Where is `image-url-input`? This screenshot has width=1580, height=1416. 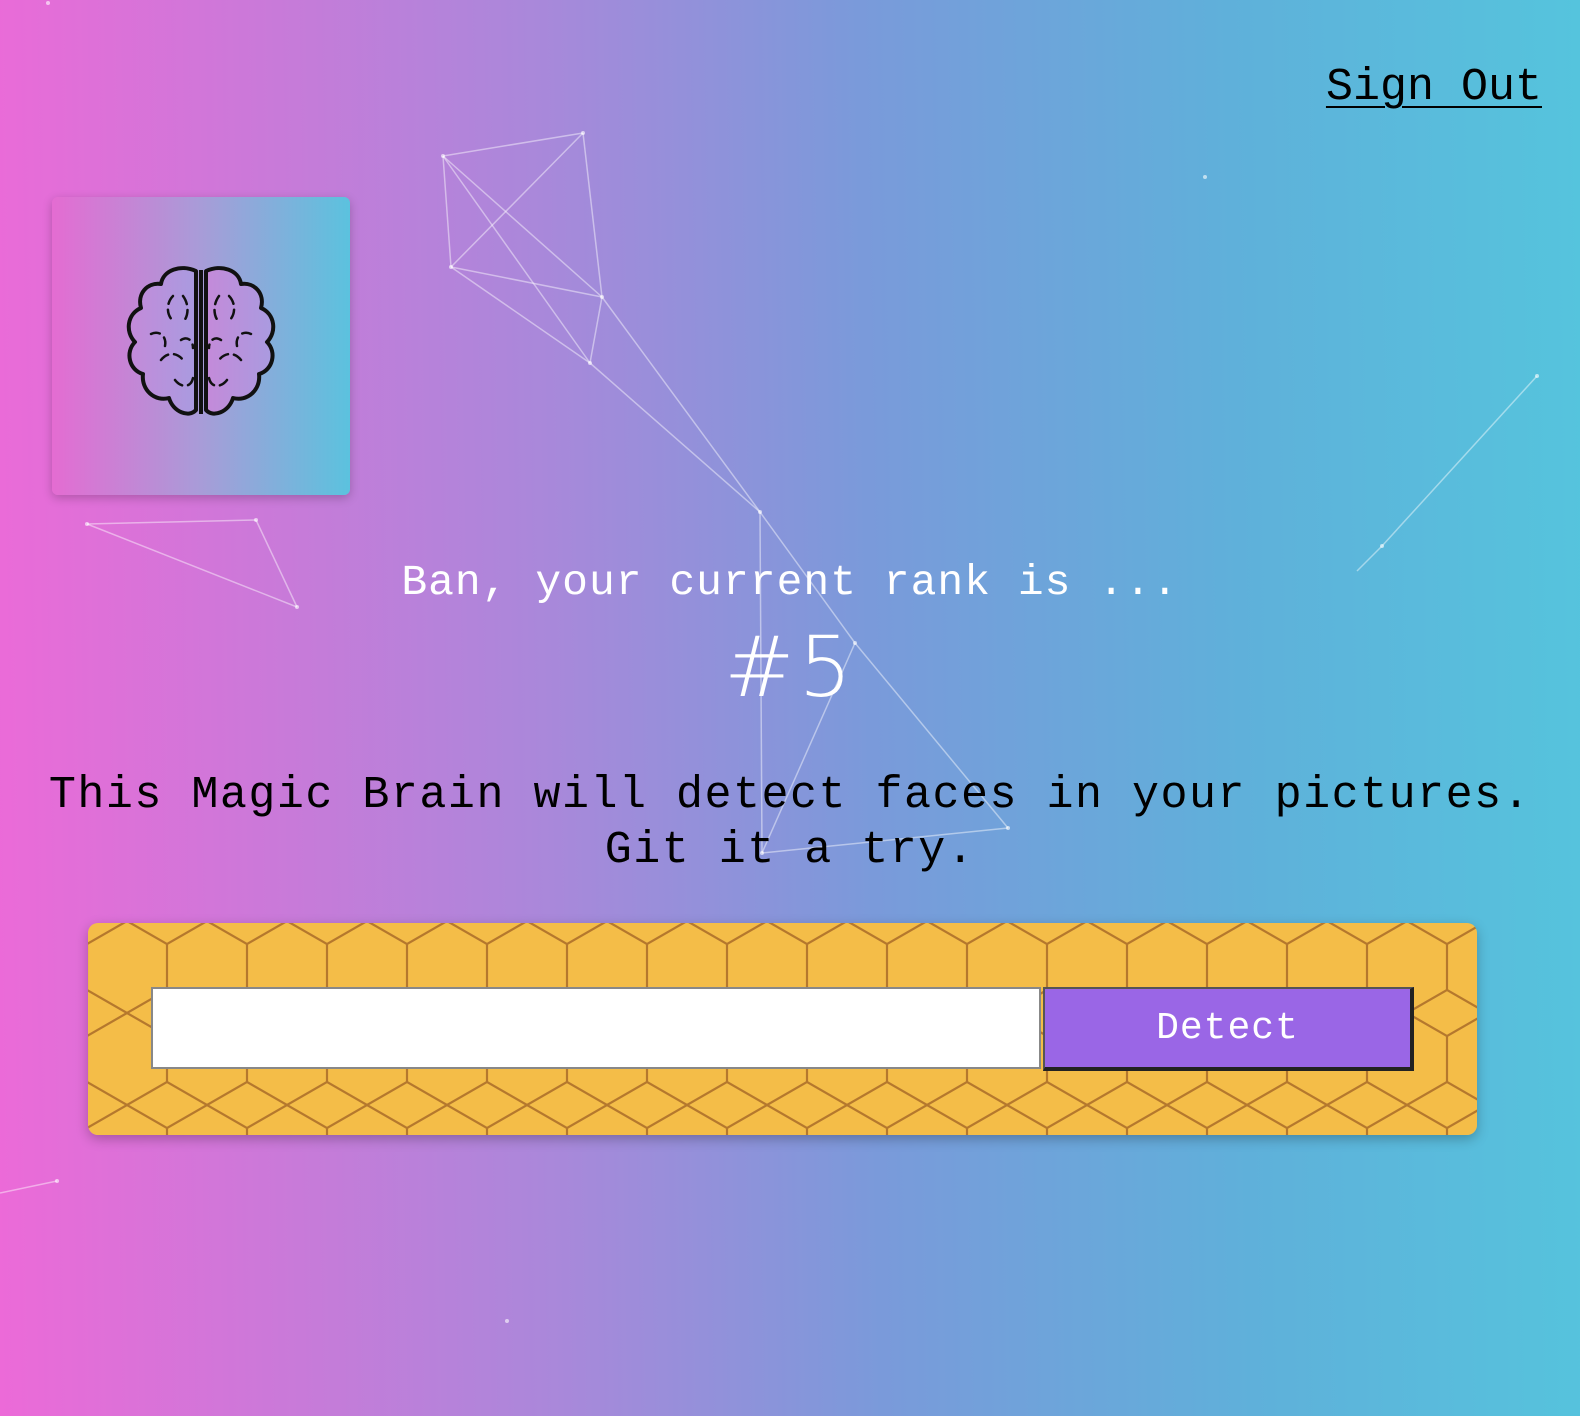
image-url-input is located at coordinates (596, 1028).